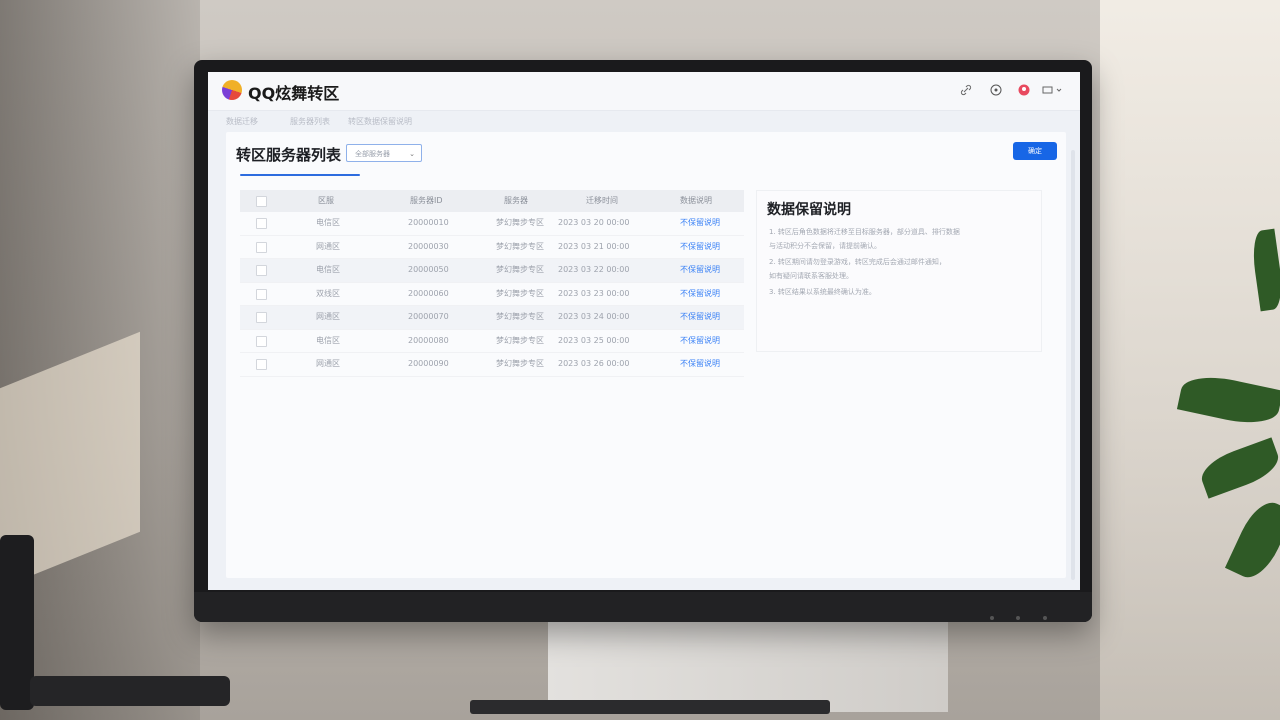 The width and height of the screenshot is (1280, 720). Describe the element at coordinates (492, 201) in the screenshot. I see `table-header: 区服 服务器ID 服务器 迁移时间 数据说明` at that location.